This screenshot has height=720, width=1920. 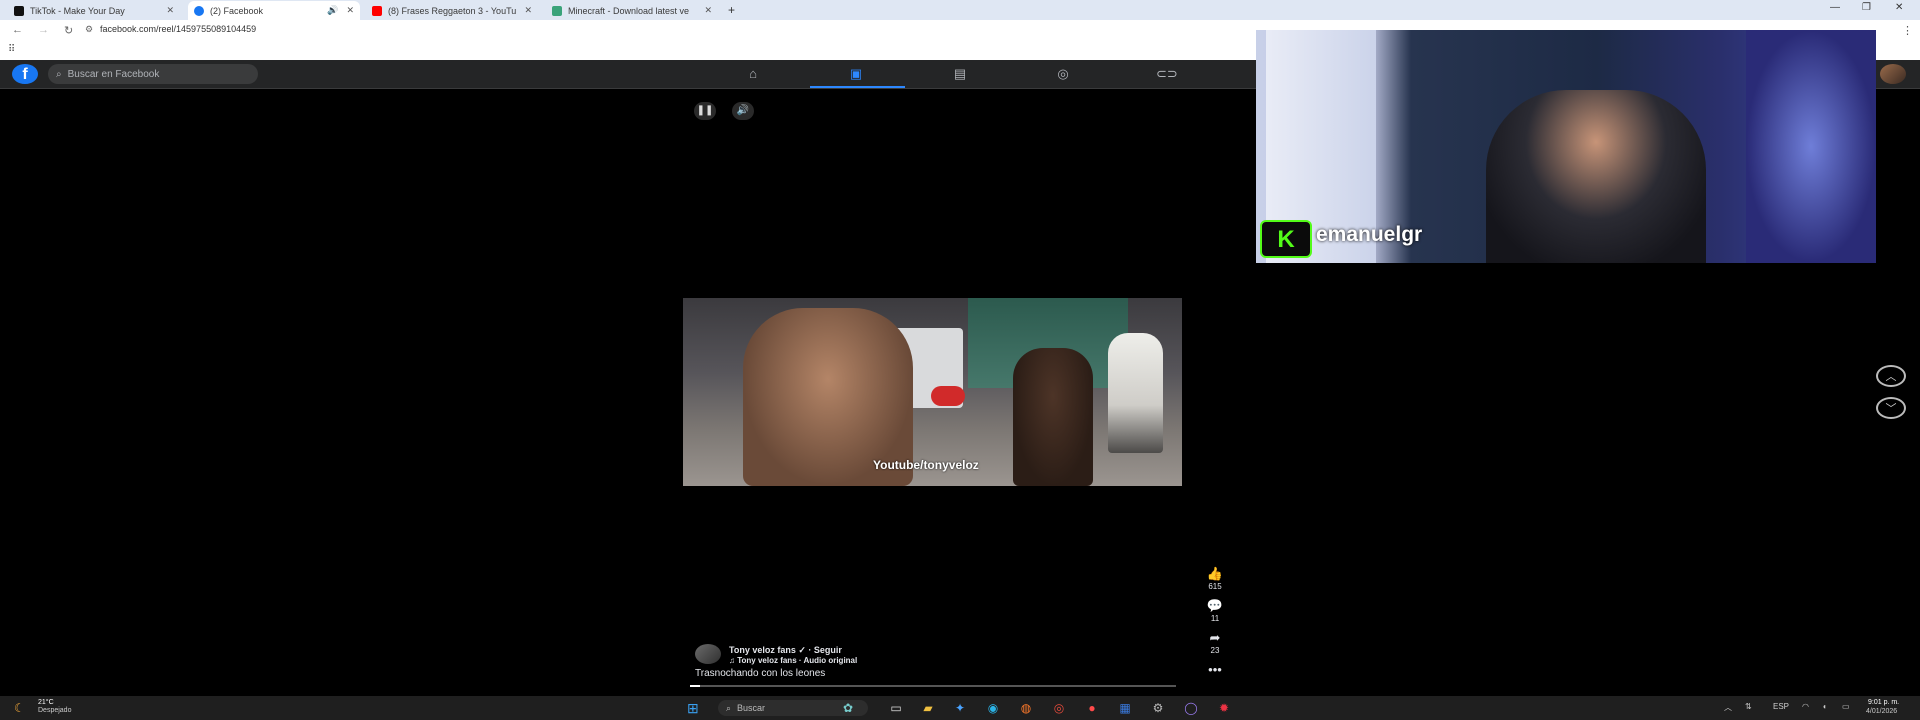 I want to click on comment-count: 11, so click(x=1215, y=618).